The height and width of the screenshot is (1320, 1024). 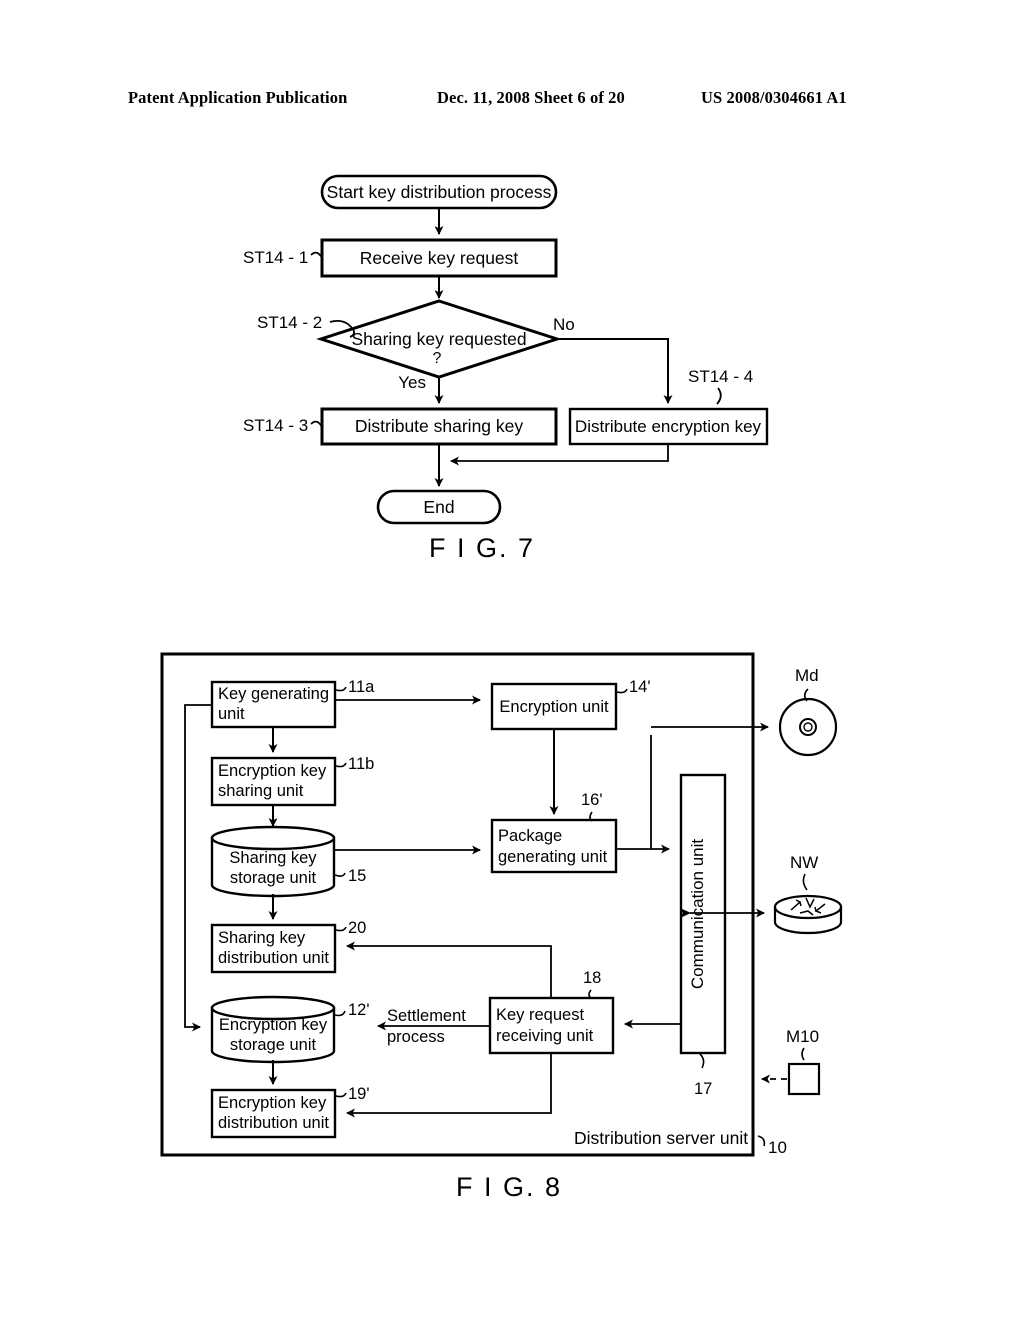 What do you see at coordinates (530, 836) in the screenshot?
I see `fig8-package-line1: Package` at bounding box center [530, 836].